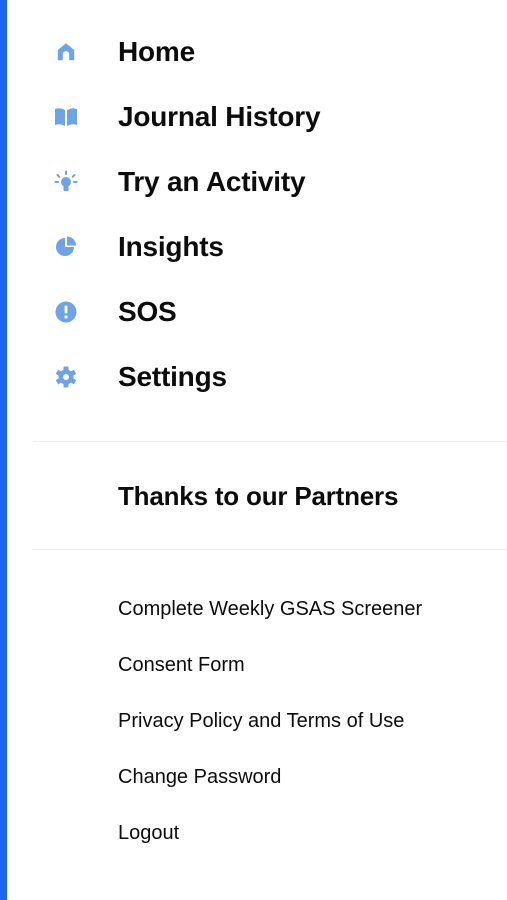 This screenshot has height=900, width=507. I want to click on nav-item-try-an-activity: Try an Activity, so click(253, 182).